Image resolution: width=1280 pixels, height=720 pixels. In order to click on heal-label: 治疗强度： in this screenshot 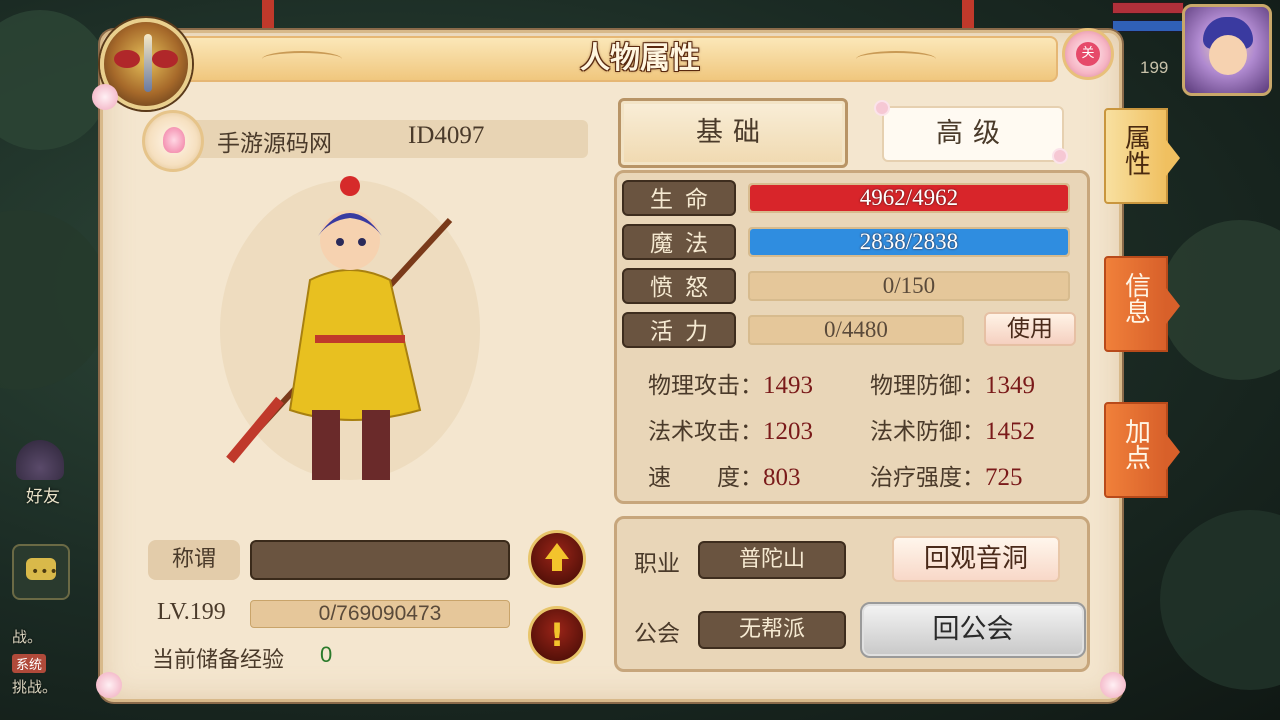, I will do `click(927, 478)`.